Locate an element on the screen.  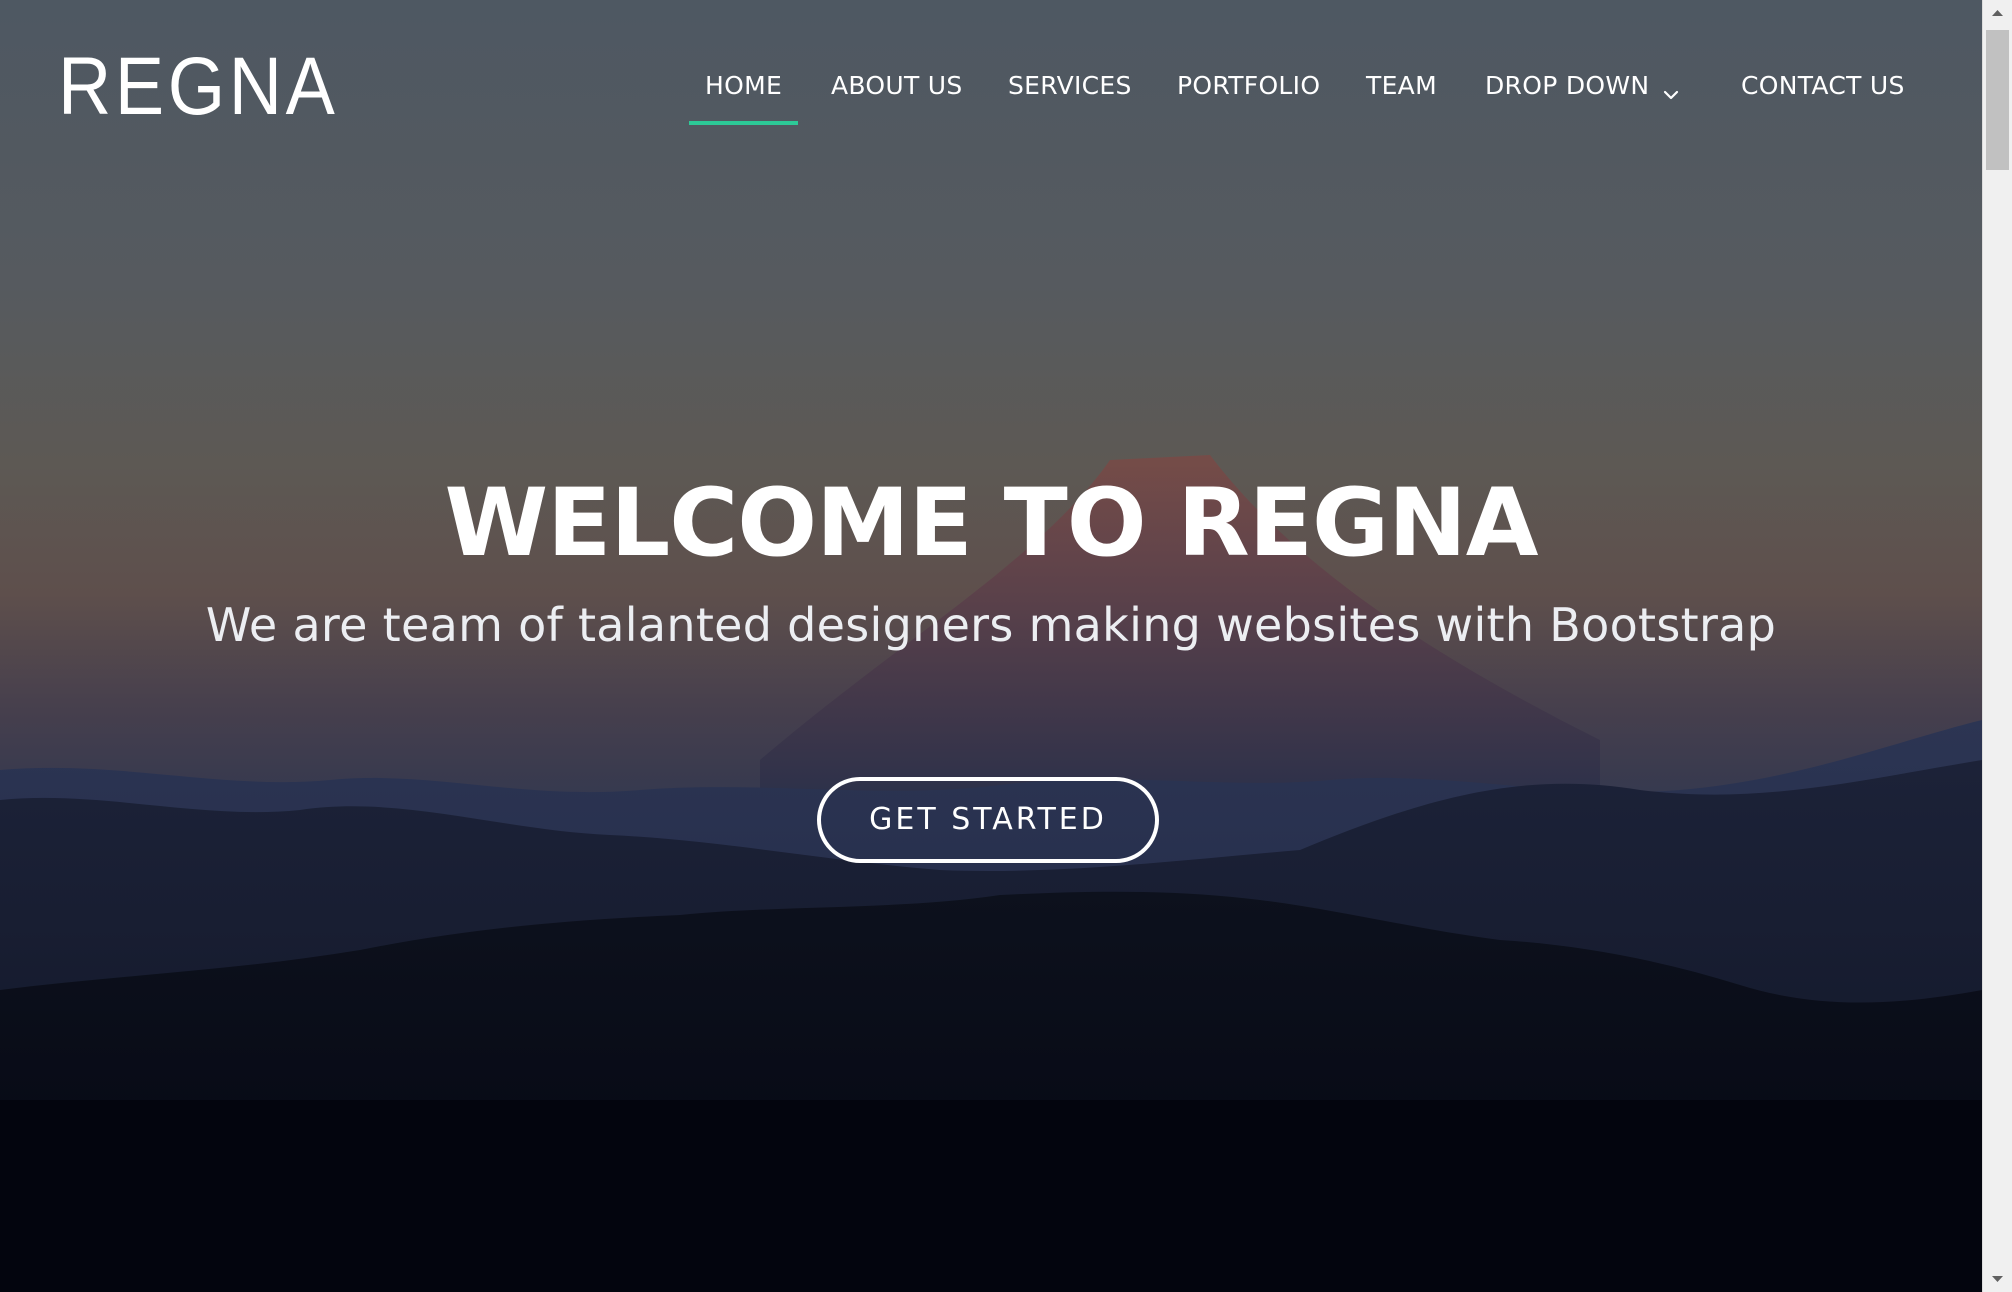
get-started-button: GET STARTED is located at coordinates (988, 820).